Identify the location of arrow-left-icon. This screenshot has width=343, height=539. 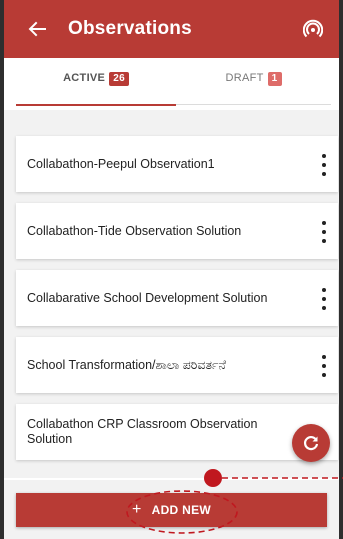
(37, 29).